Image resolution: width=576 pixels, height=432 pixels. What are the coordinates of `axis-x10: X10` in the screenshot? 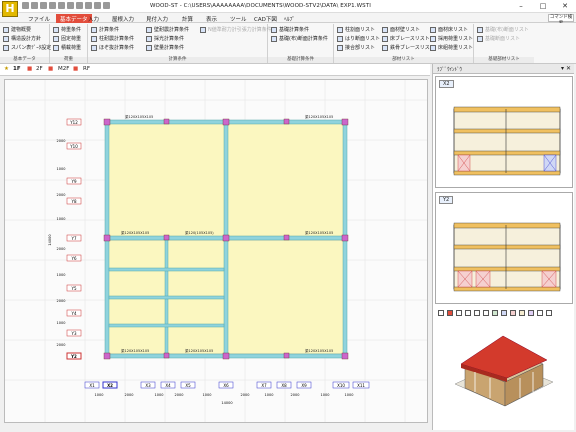 It's located at (341, 385).